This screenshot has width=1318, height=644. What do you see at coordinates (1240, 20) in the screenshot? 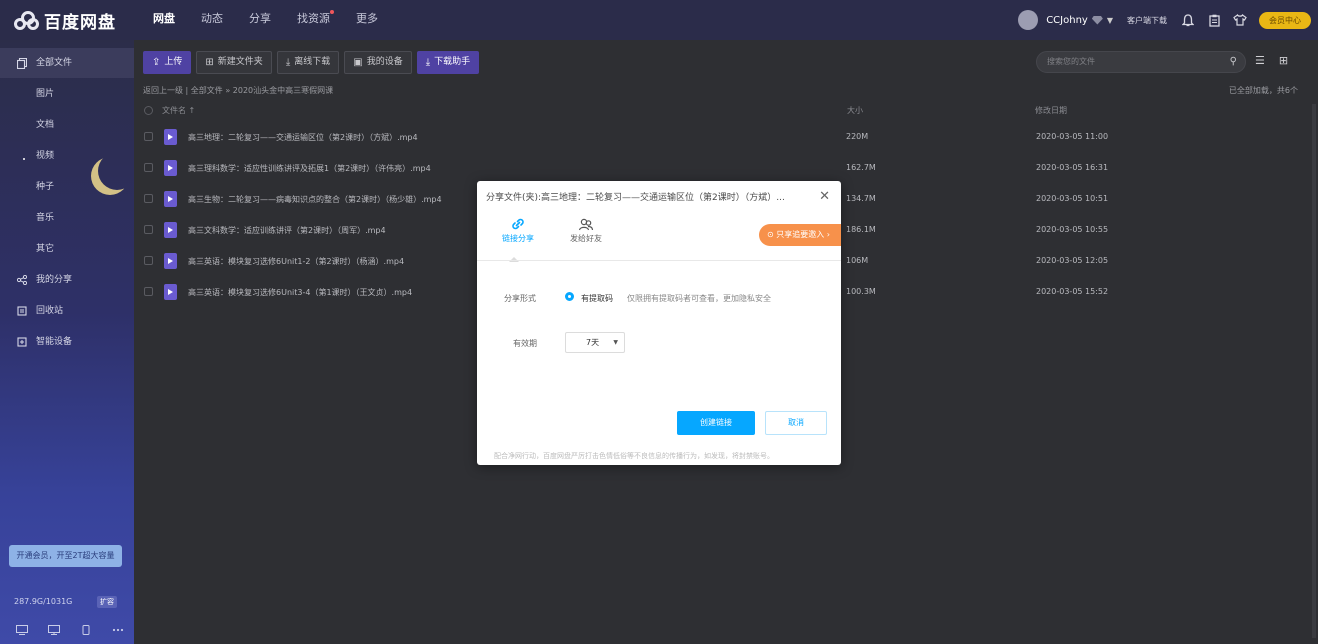
I see `shirt-icon` at bounding box center [1240, 20].